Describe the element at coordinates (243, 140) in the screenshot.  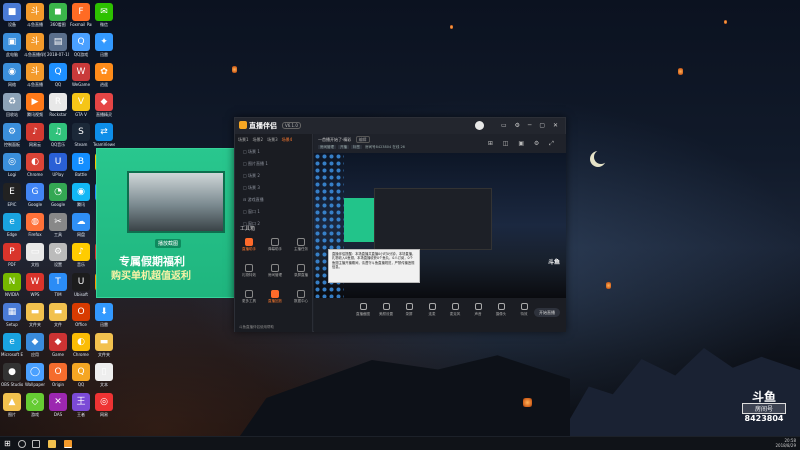
I see `scene-tab: 场景1` at that location.